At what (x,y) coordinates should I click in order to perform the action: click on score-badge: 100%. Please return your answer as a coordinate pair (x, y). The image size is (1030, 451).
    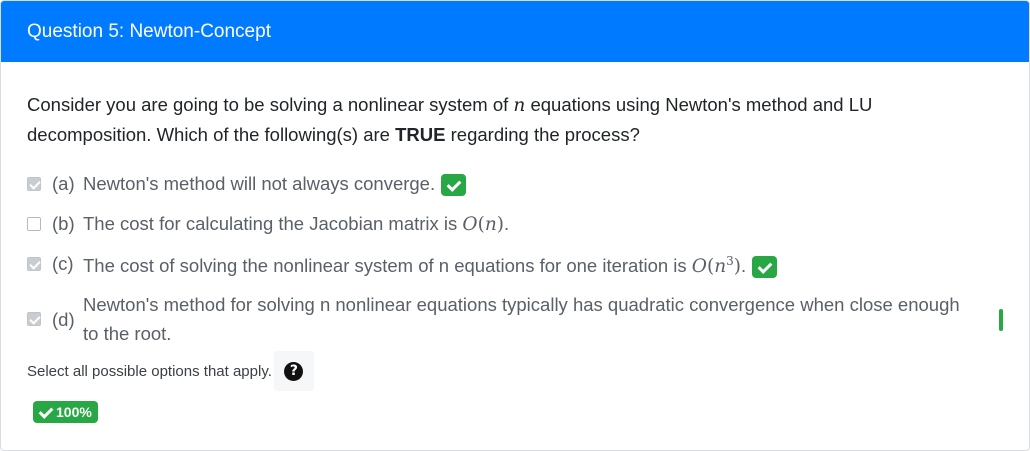
    Looking at the image, I should click on (65, 412).